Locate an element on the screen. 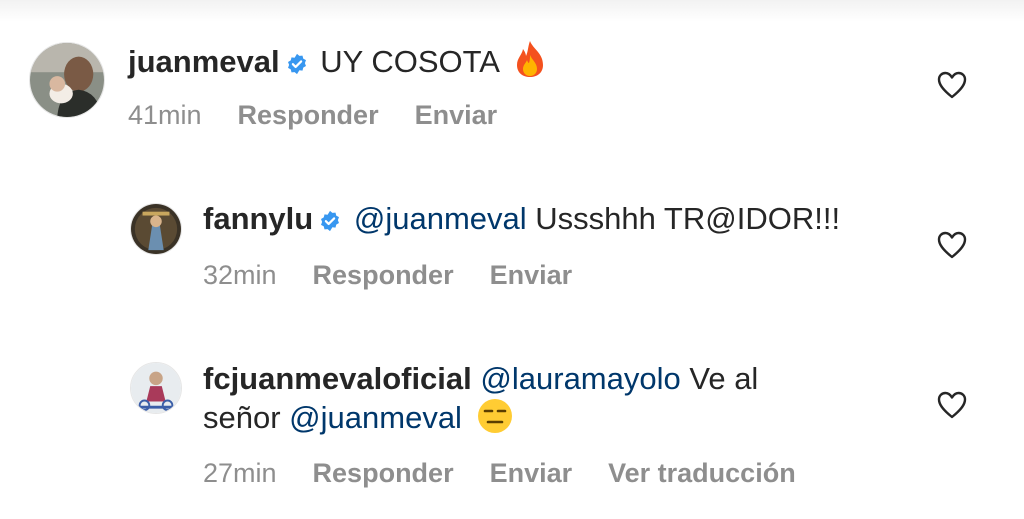 The image size is (1024, 519). comment-text: señor is located at coordinates (242, 417).